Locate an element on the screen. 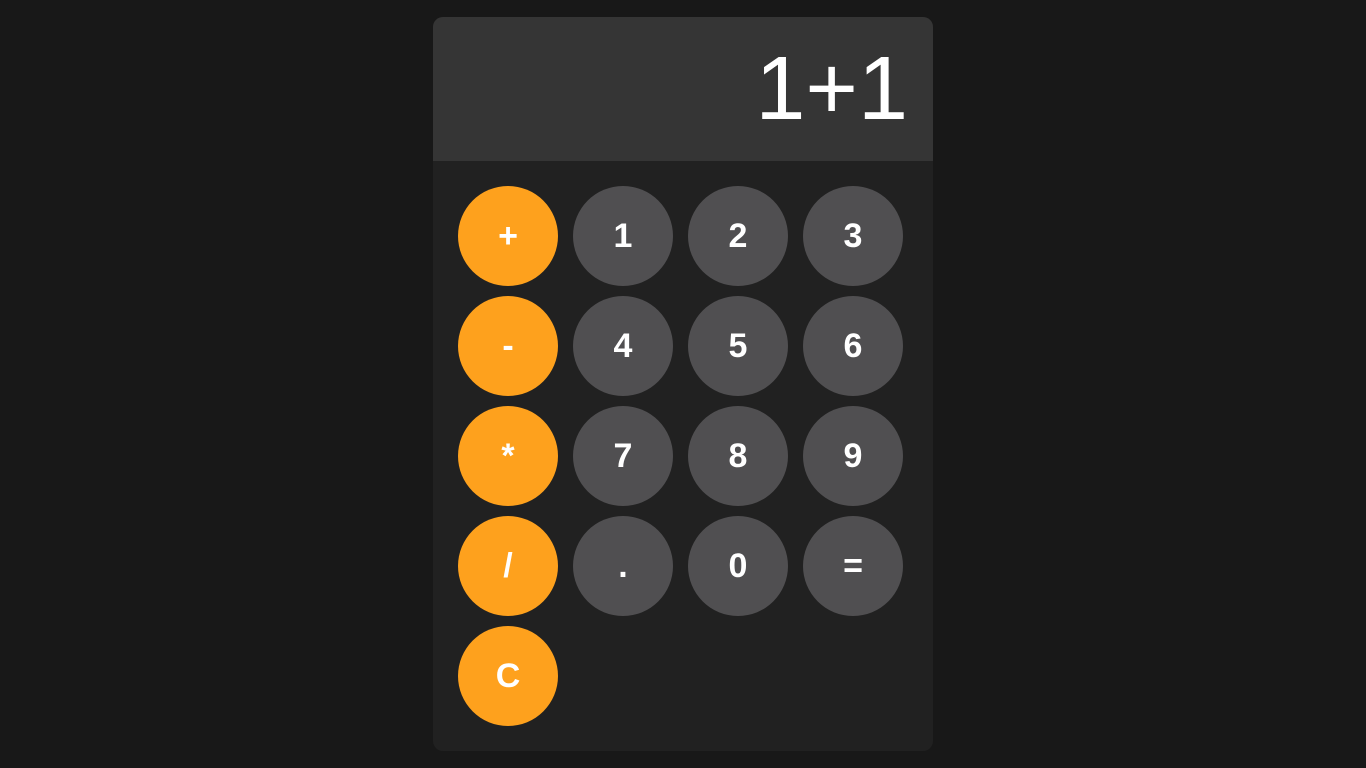  subtract-button: - is located at coordinates (508, 346).